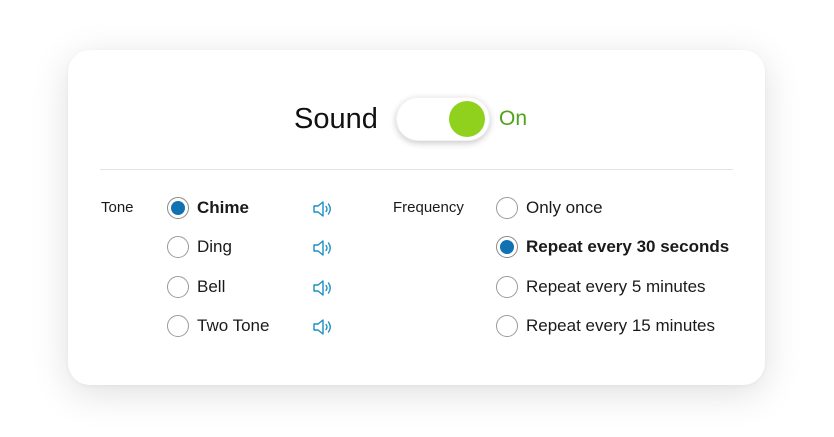 Image resolution: width=834 pixels, height=437 pixels. Describe the element at coordinates (507, 208) in the screenshot. I see `frequency-radio-once` at that location.